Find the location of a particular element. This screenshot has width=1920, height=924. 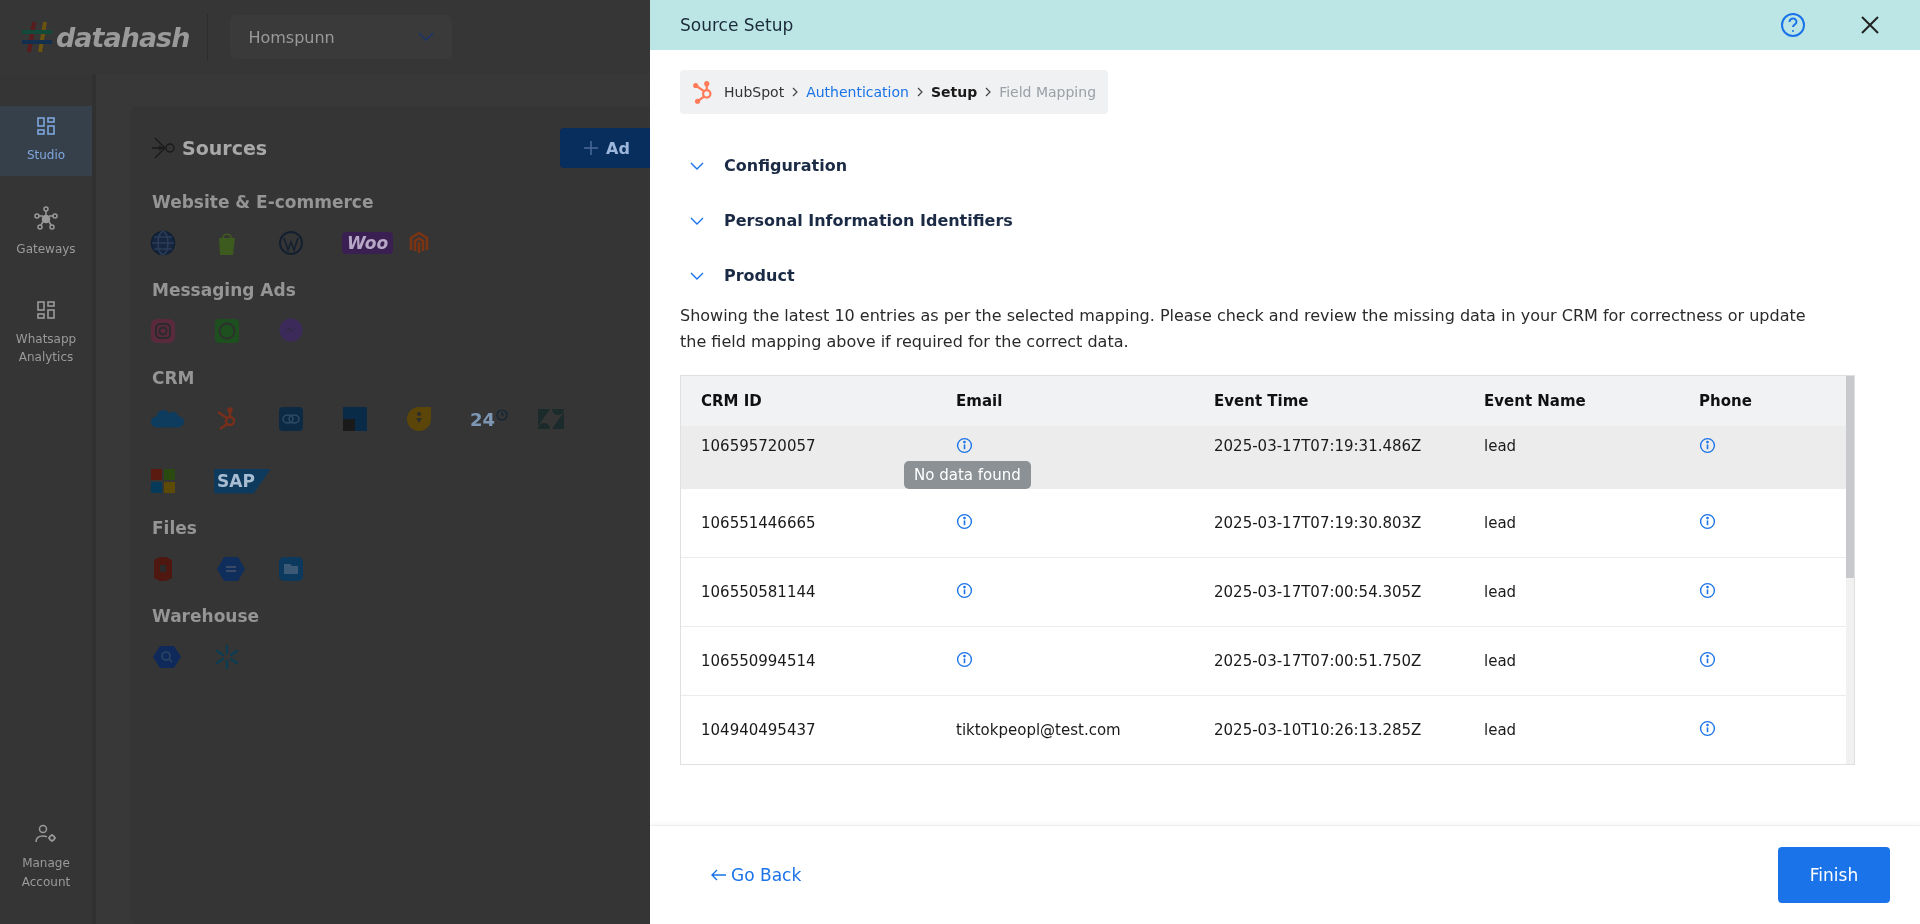

add-button: Ad is located at coordinates (605, 148).